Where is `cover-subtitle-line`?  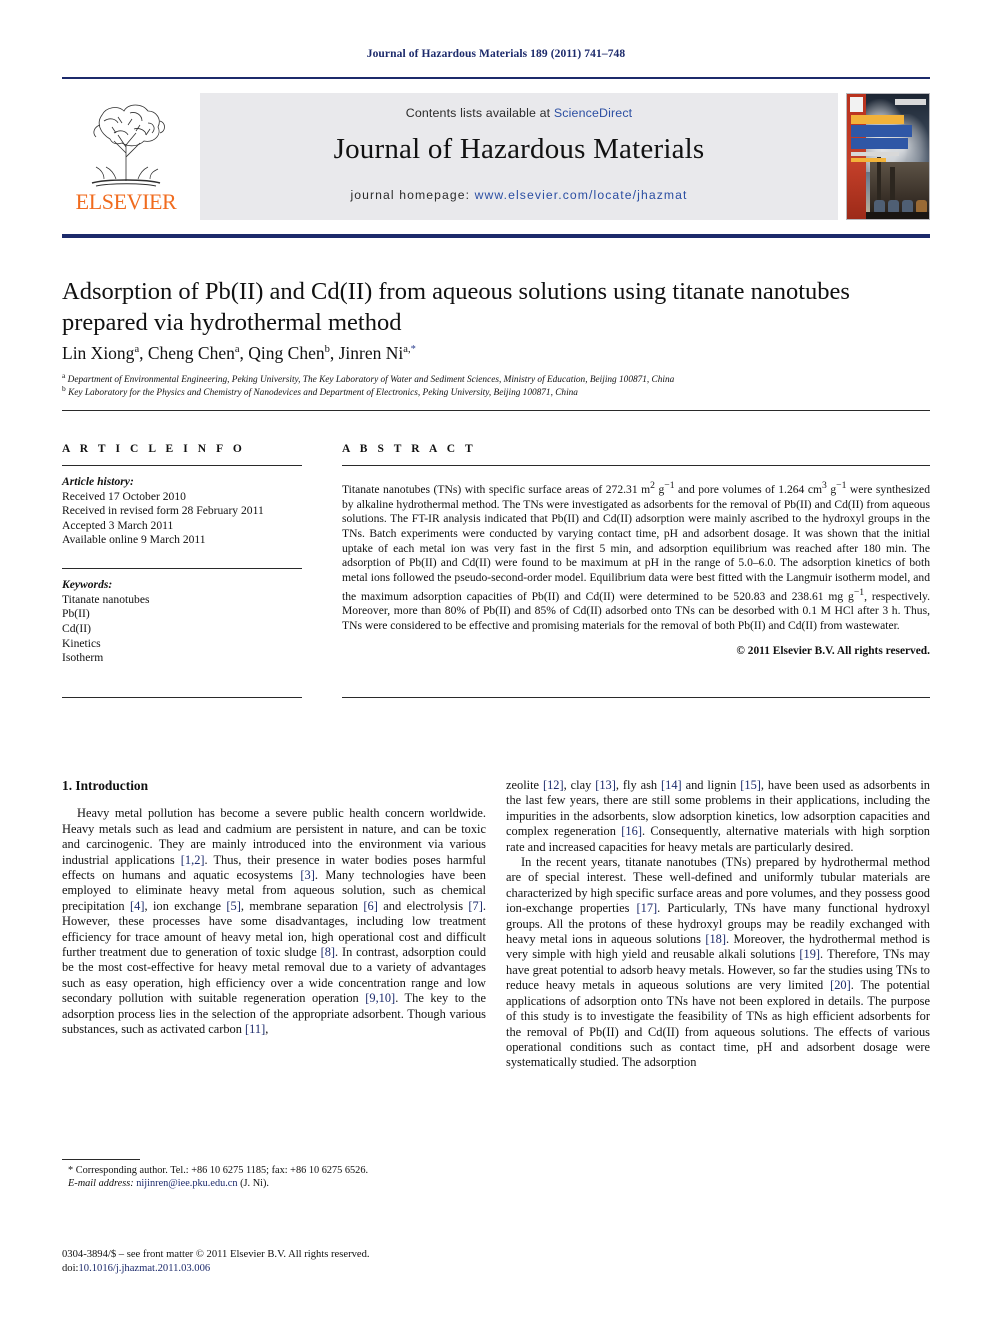
cover-subtitle-line is located at coordinates (875, 153).